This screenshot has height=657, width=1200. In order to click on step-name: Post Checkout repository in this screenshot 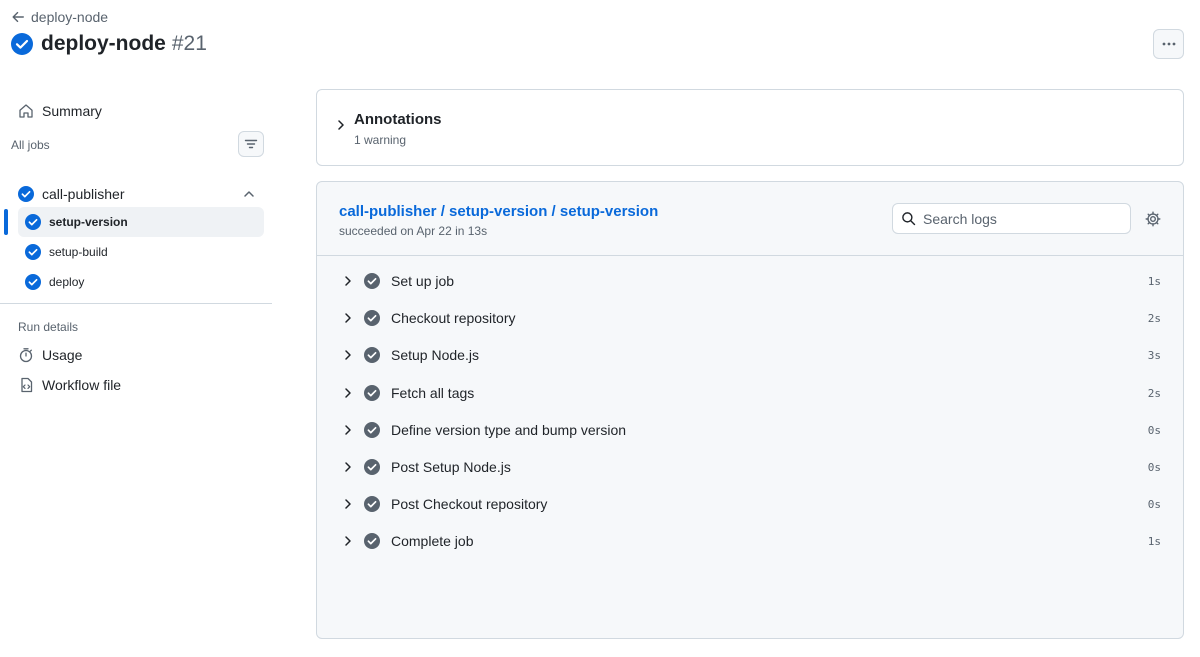, I will do `click(469, 504)`.